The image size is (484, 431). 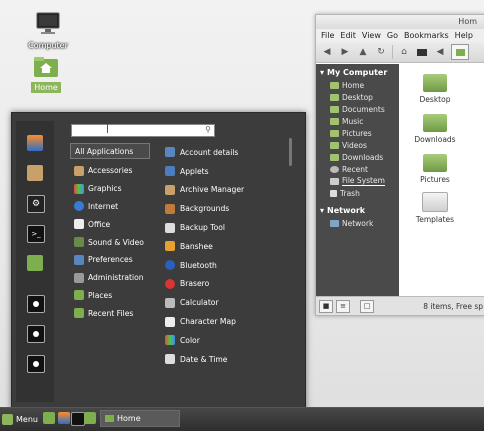 What do you see at coordinates (227, 302) in the screenshot?
I see `app-calculator: Calculator` at bounding box center [227, 302].